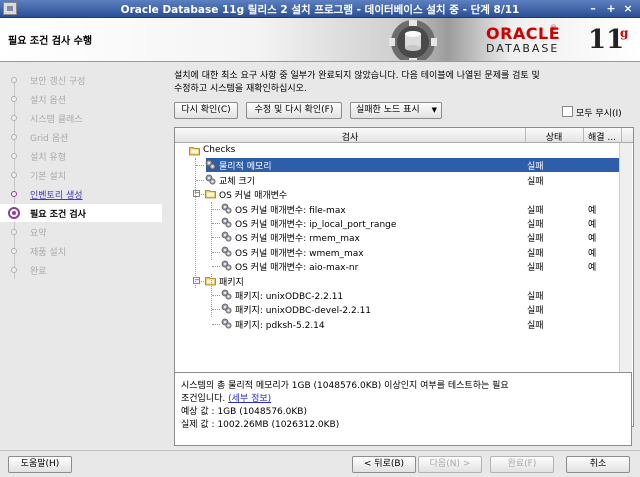 The image size is (640, 477). What do you see at coordinates (450, 464) in the screenshot?
I see `next-button: 다음(N) >` at bounding box center [450, 464].